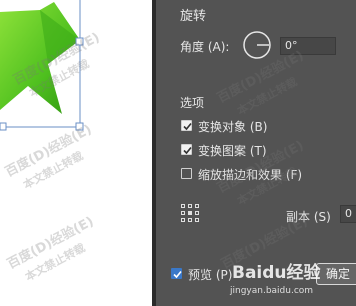  I want to click on reference-point-grid-icon, so click(190, 213).